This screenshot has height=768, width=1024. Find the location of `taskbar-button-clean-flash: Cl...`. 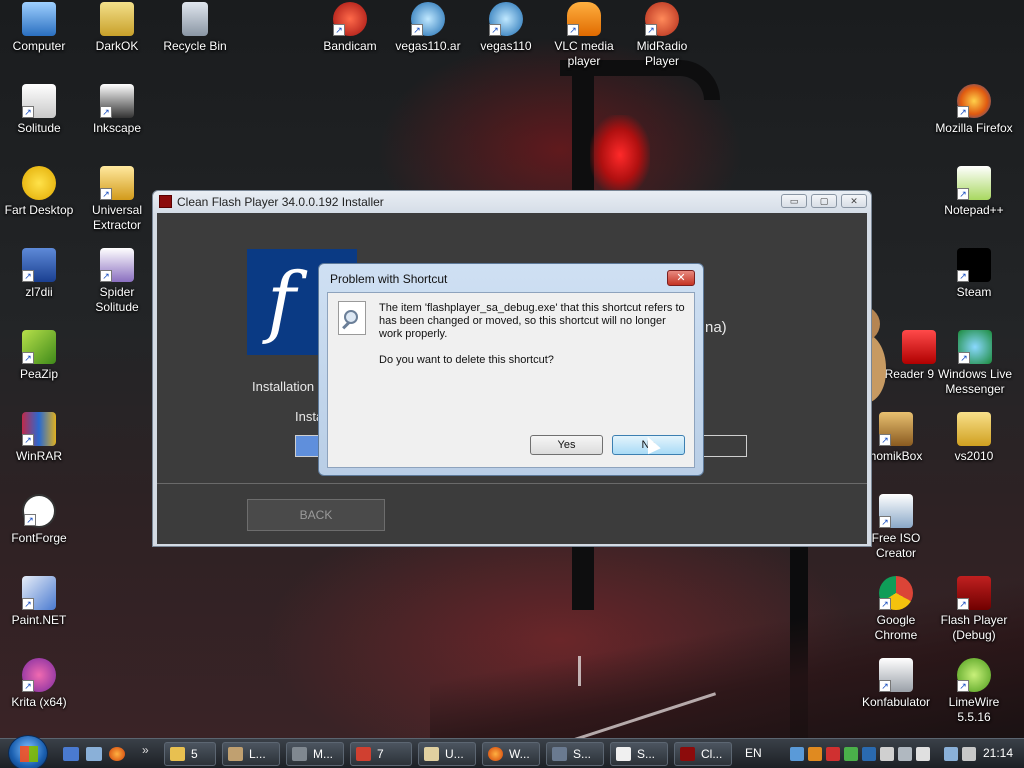

taskbar-button-clean-flash: Cl... is located at coordinates (703, 754).